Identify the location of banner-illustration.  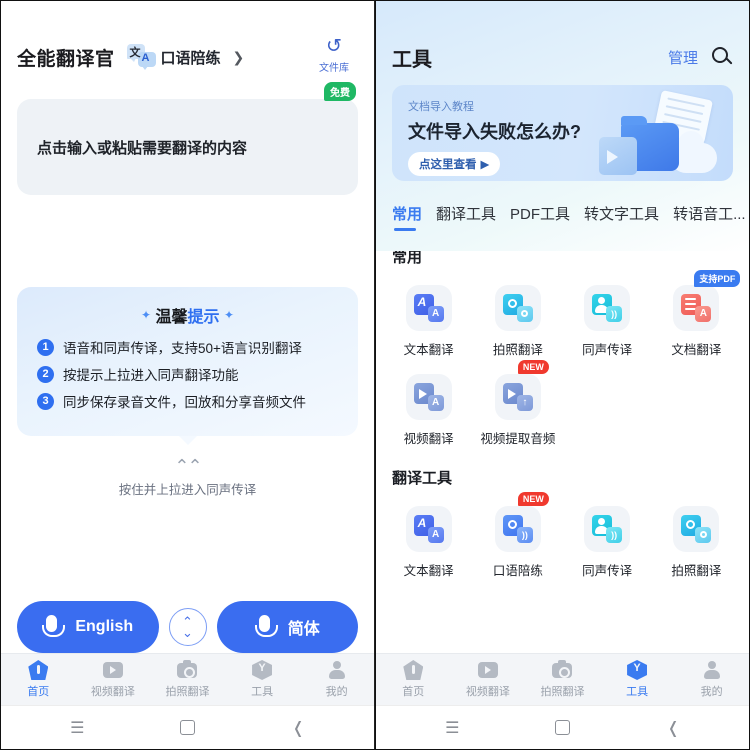
(658, 132).